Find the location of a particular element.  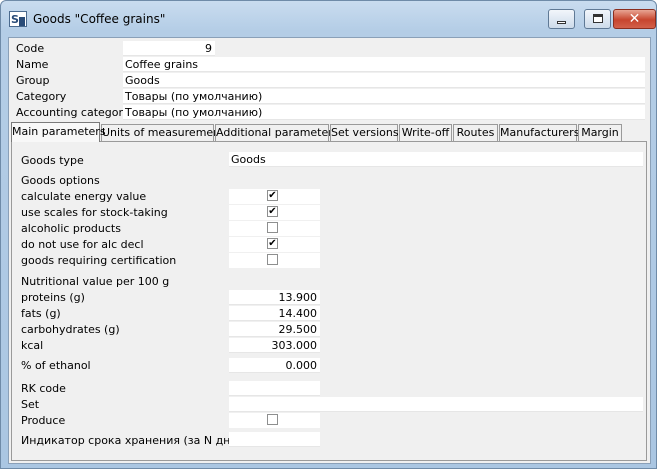

nutrition-label: kcal is located at coordinates (32, 345).